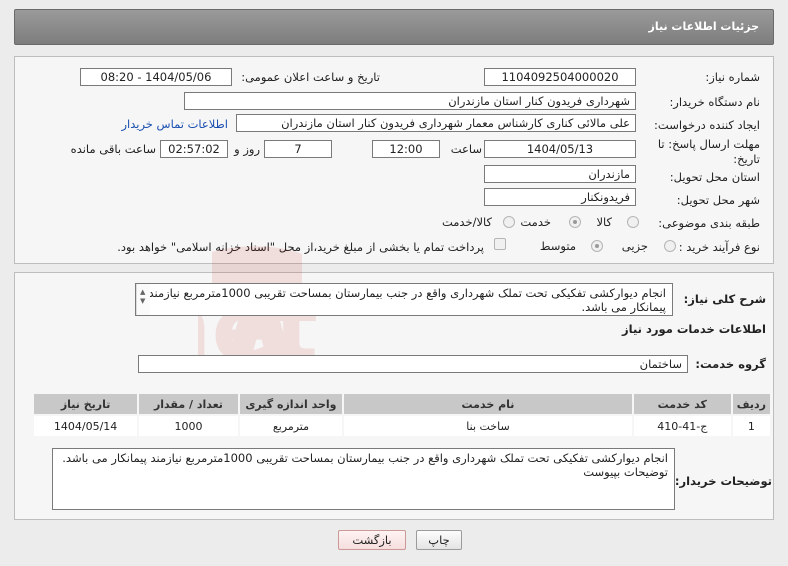  I want to click on process-label: نوع فرآیند خرید :, so click(719, 247).